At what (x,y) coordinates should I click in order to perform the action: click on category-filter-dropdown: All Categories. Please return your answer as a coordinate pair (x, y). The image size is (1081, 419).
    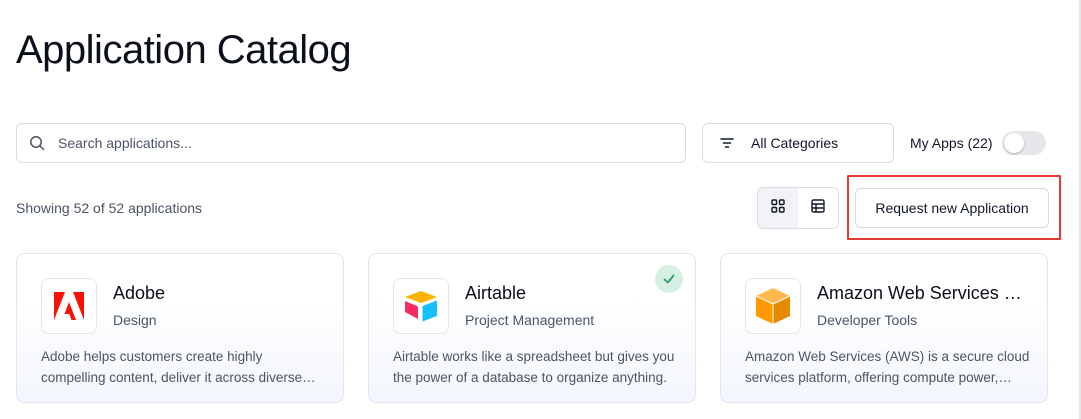
    Looking at the image, I should click on (798, 143).